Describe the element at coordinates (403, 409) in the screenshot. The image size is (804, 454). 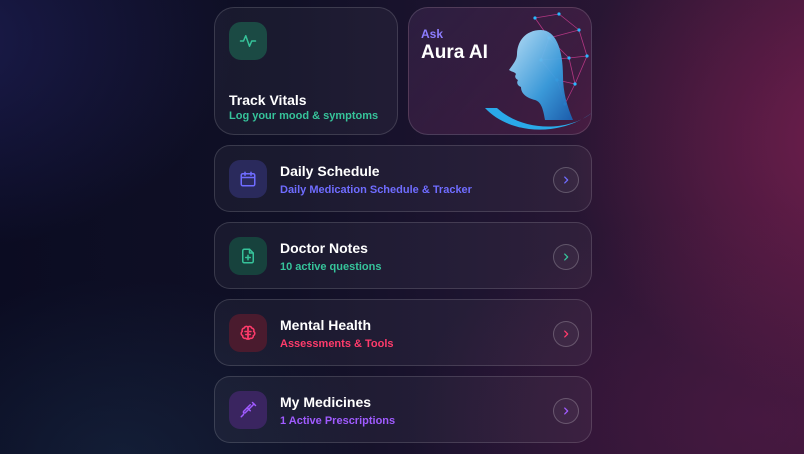
I see `my-medicines-item: My Medicines 1 Active Prescriptions` at that location.